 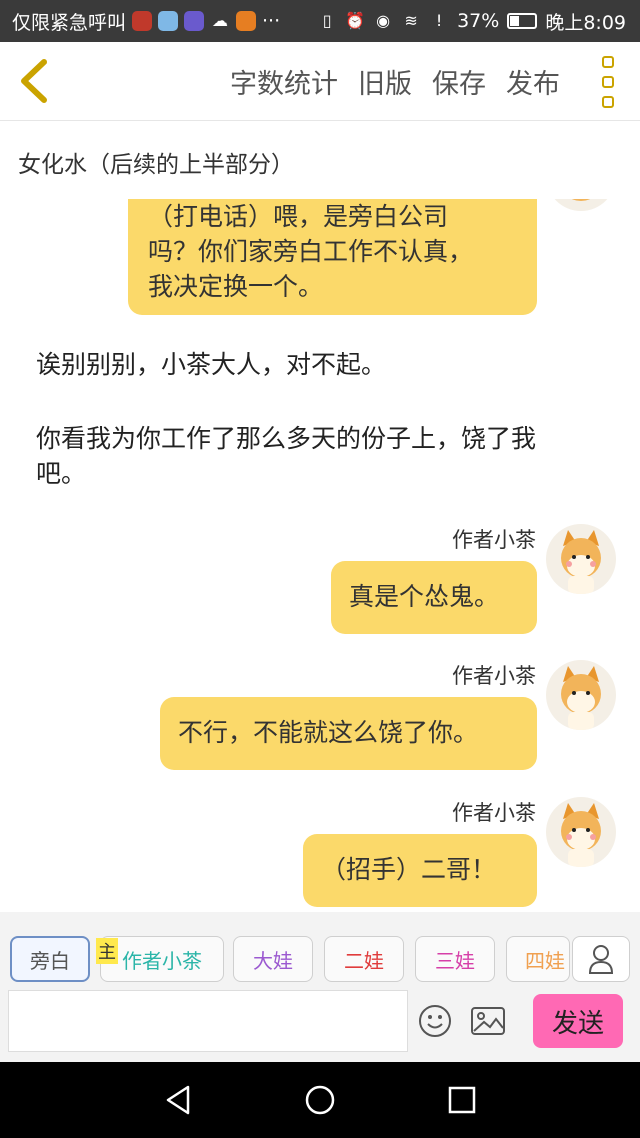 I want to click on chat-bubble: （打电话）喂，是旁白公司 吗？你们家旁白工作不认真， 我决定换一个。, so click(x=332, y=257).